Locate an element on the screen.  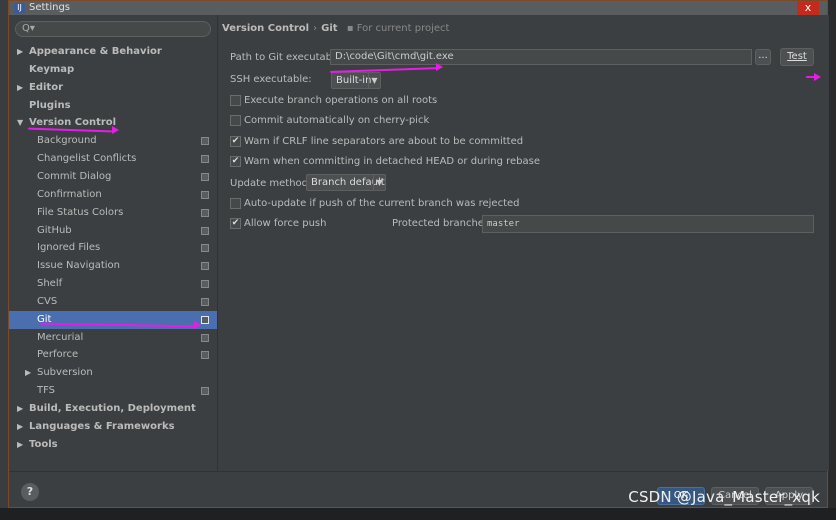
title-bar: IJ Settings x is located at coordinates (418, 8).